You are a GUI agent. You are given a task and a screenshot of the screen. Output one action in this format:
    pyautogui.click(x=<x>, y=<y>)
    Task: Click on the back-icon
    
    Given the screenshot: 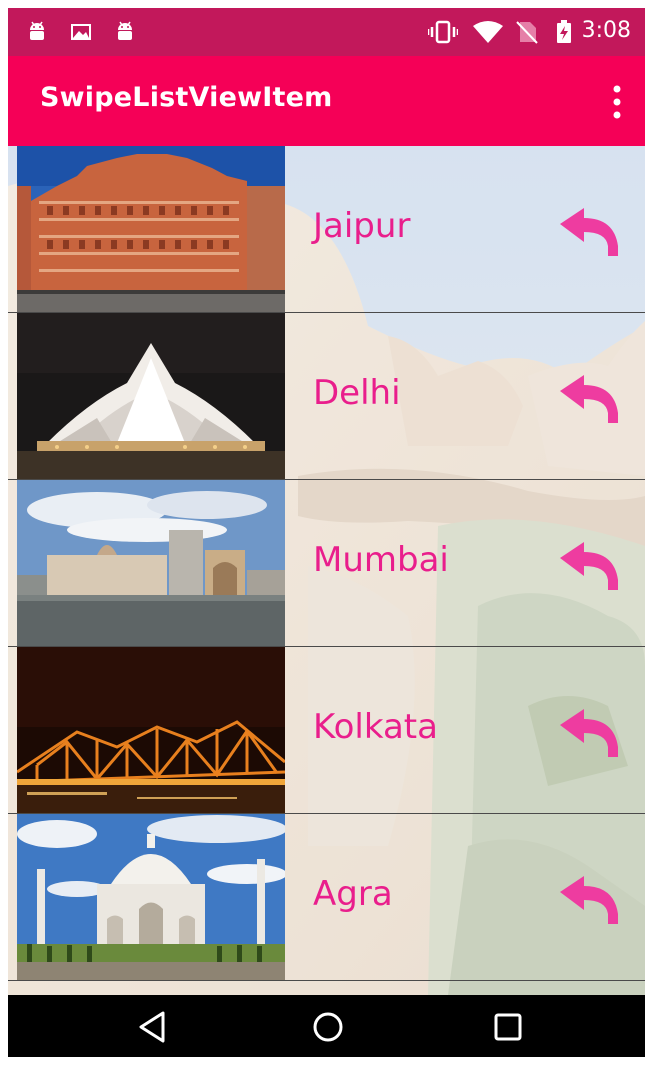 What is the action you would take?
    pyautogui.click(x=153, y=1027)
    